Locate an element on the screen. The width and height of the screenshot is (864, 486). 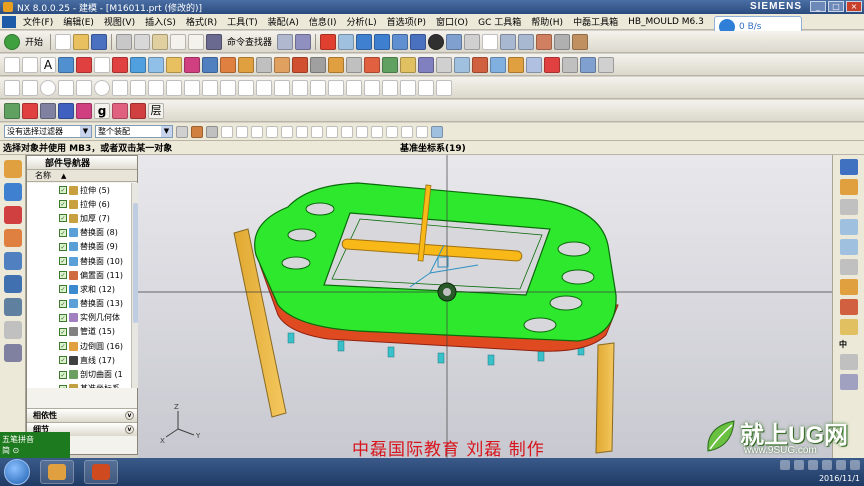
menu-preferences: 首选项(P) is located at coordinates (406, 21).